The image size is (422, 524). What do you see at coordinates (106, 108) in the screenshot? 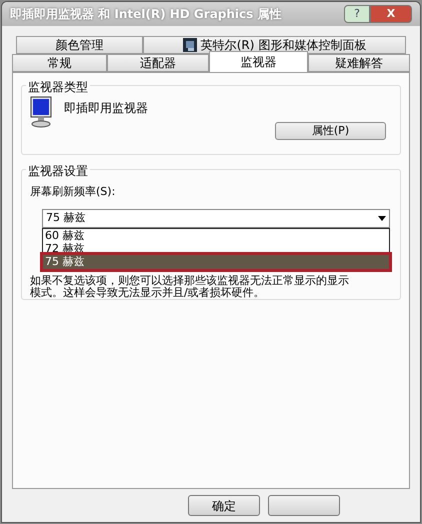
I see `monitor-name: 即插即用监视器` at bounding box center [106, 108].